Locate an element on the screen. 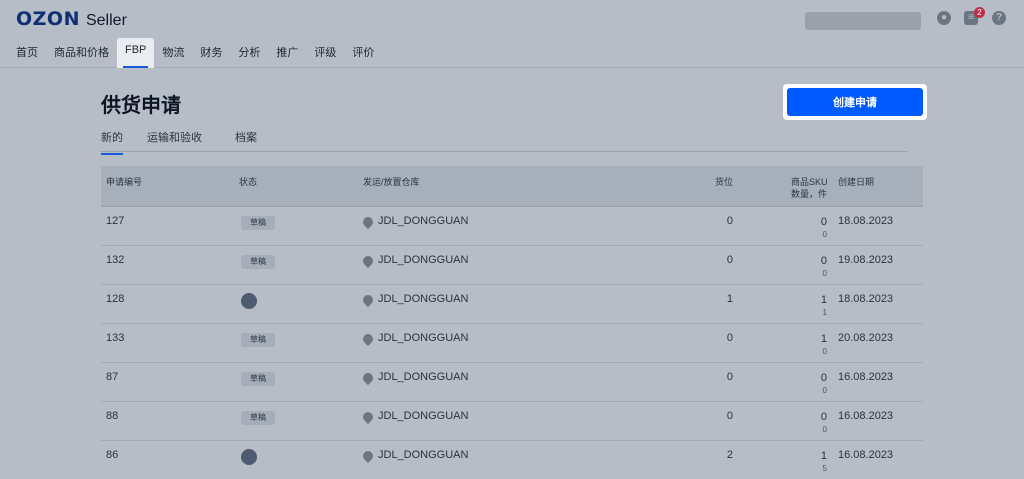  created-date: 19.08.2023 is located at coordinates (866, 260).